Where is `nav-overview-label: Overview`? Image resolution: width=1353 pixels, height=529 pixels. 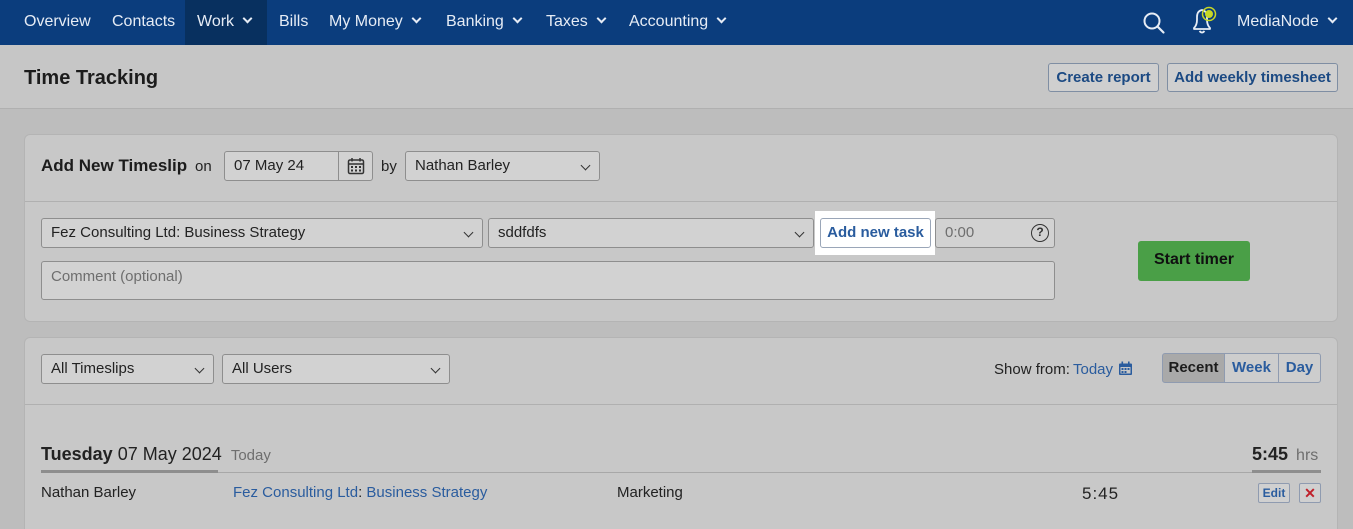 nav-overview-label: Overview is located at coordinates (57, 21).